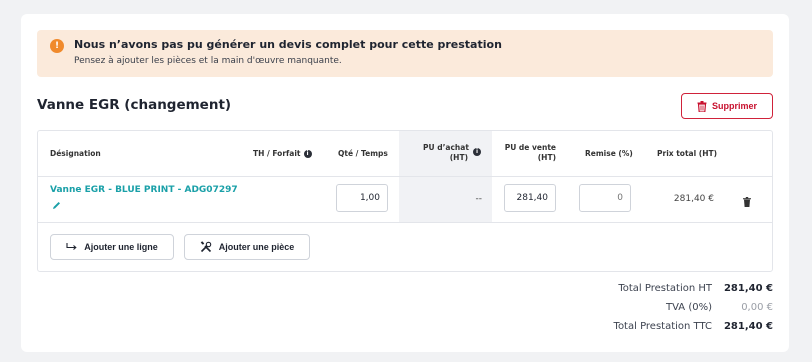 This screenshot has width=812, height=362. Describe the element at coordinates (662, 326) in the screenshot. I see `total-ttc-label: Total Prestation TTC` at that location.